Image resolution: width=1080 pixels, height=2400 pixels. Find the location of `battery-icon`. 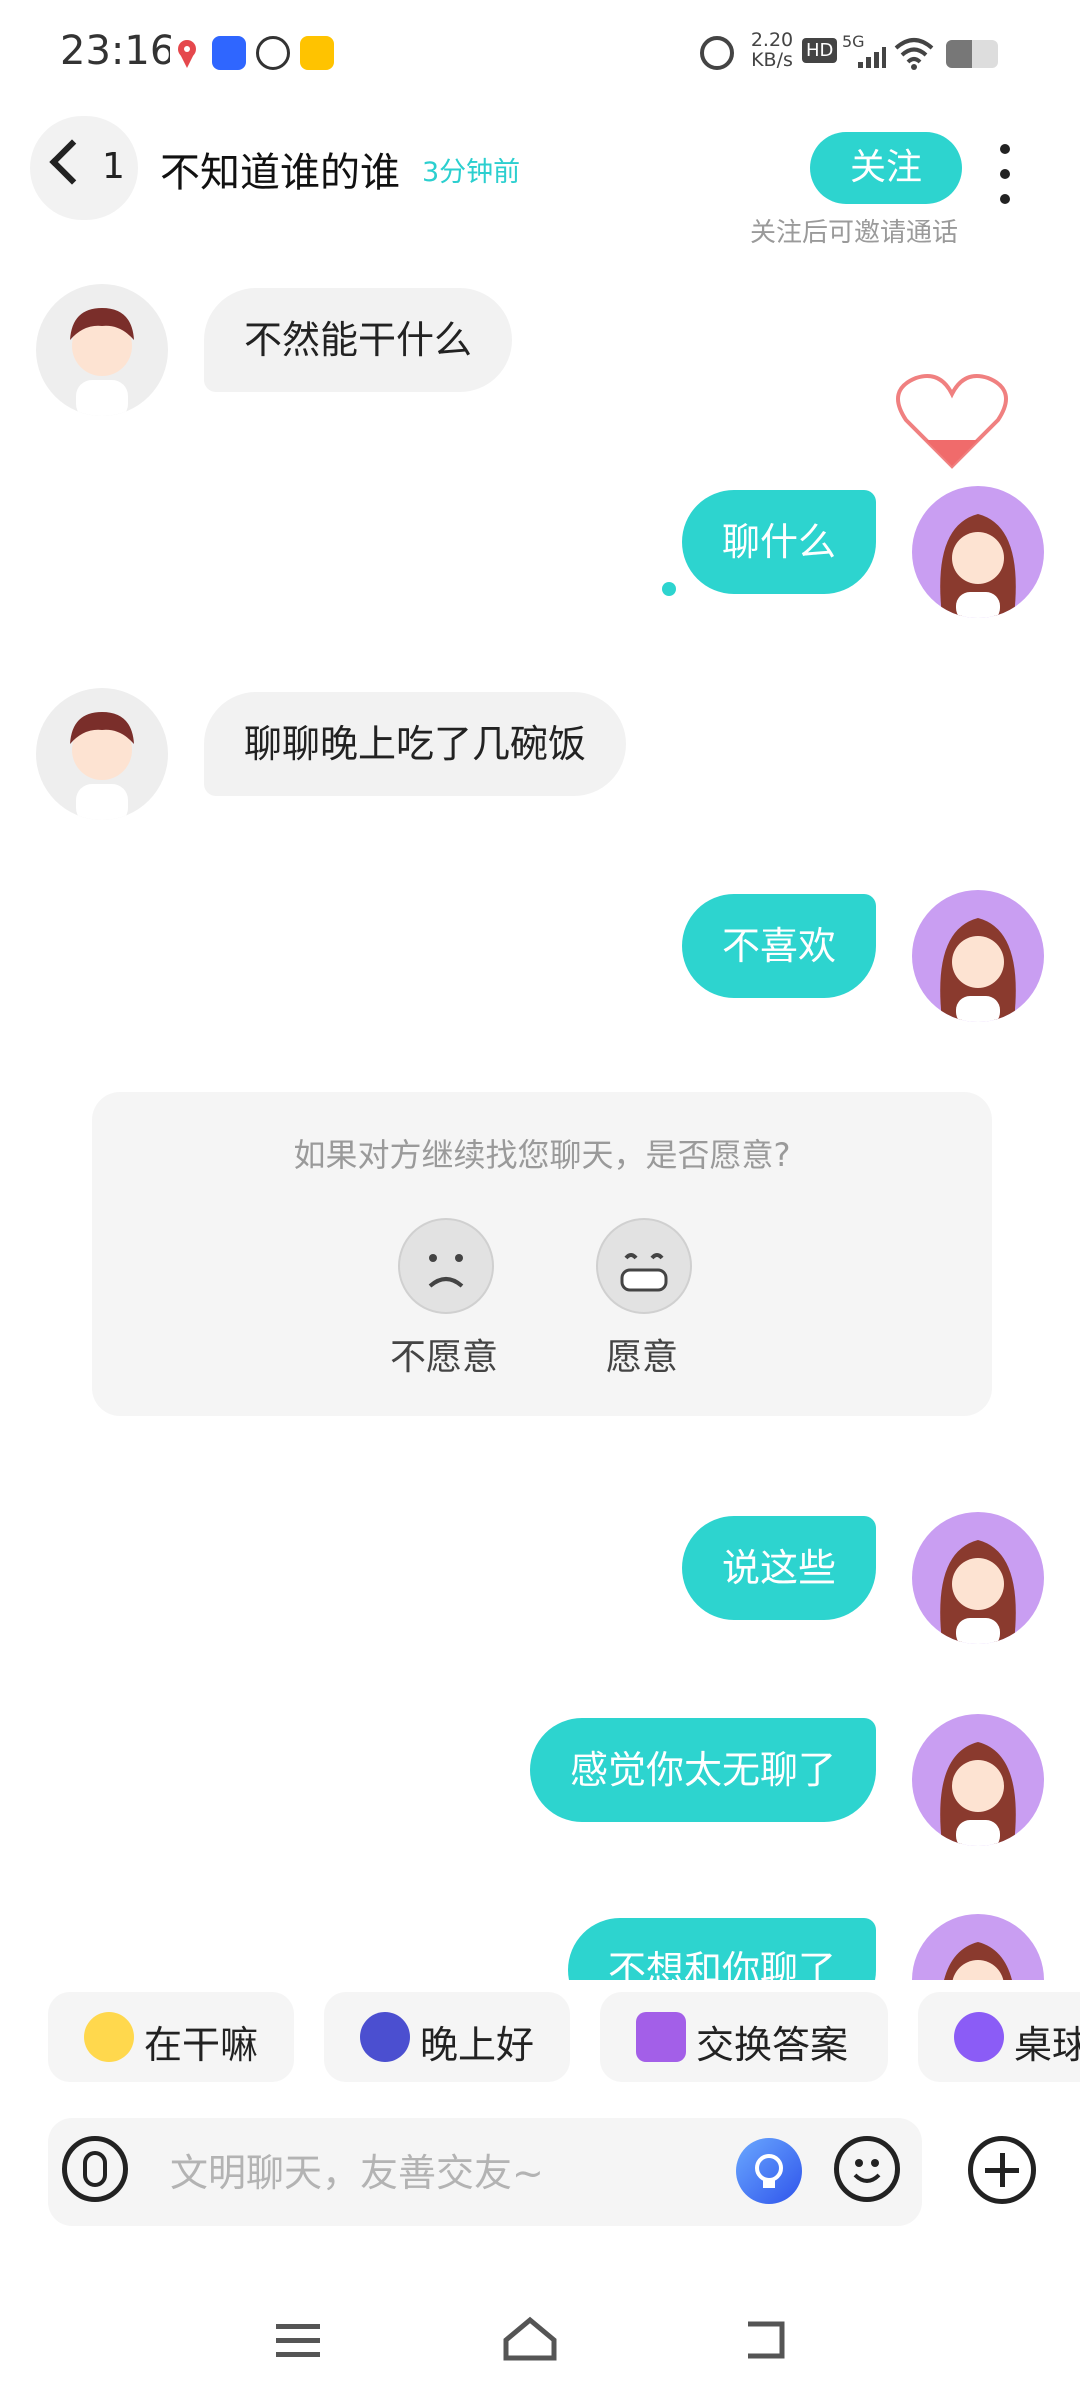

battery-icon is located at coordinates (972, 54).